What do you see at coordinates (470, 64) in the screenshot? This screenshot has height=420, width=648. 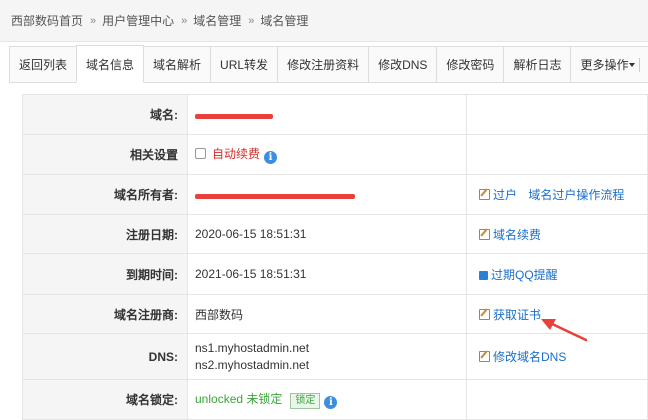 I see `tab-edit-password: 修改密码` at bounding box center [470, 64].